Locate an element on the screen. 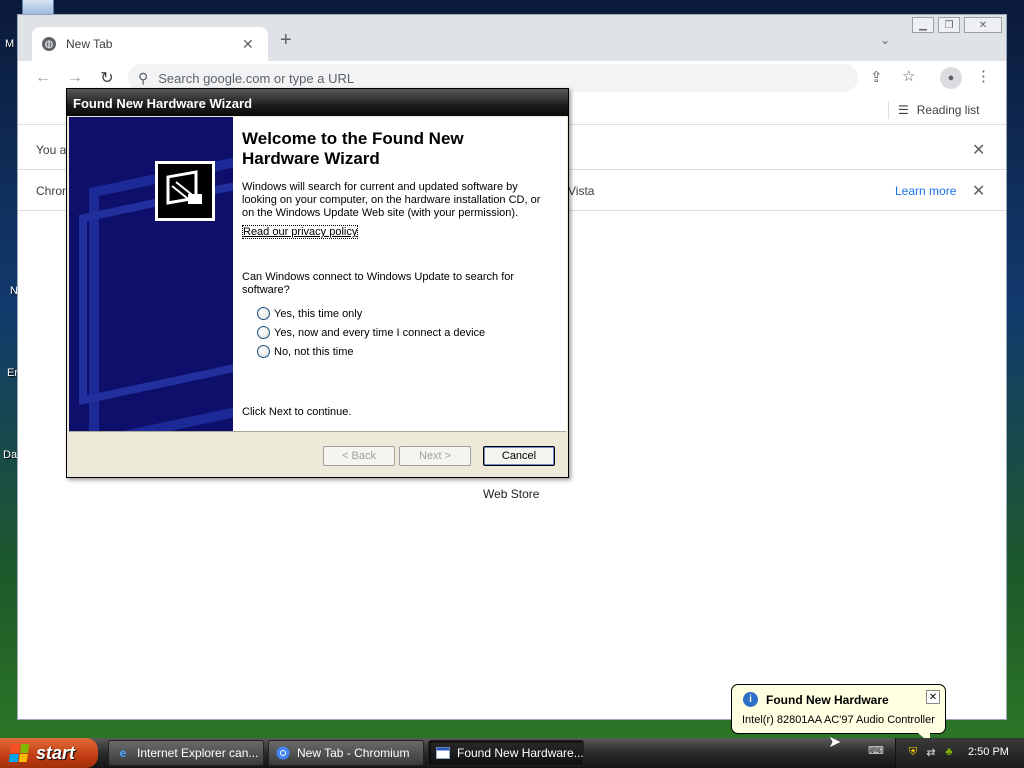 The width and height of the screenshot is (1024, 768). tab-new-tab: ◍ New Tab ✕ is located at coordinates (150, 44).